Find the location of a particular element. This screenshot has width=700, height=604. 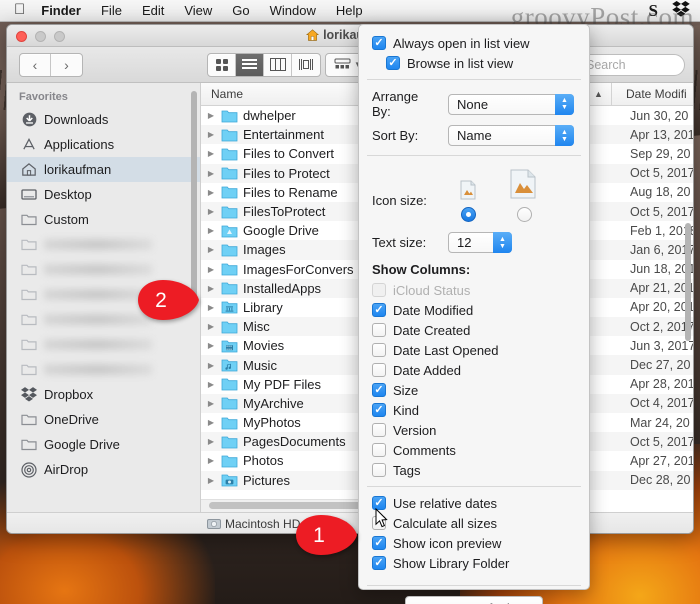

sidebar-item-label: Dropbox is located at coordinates (69, 394).